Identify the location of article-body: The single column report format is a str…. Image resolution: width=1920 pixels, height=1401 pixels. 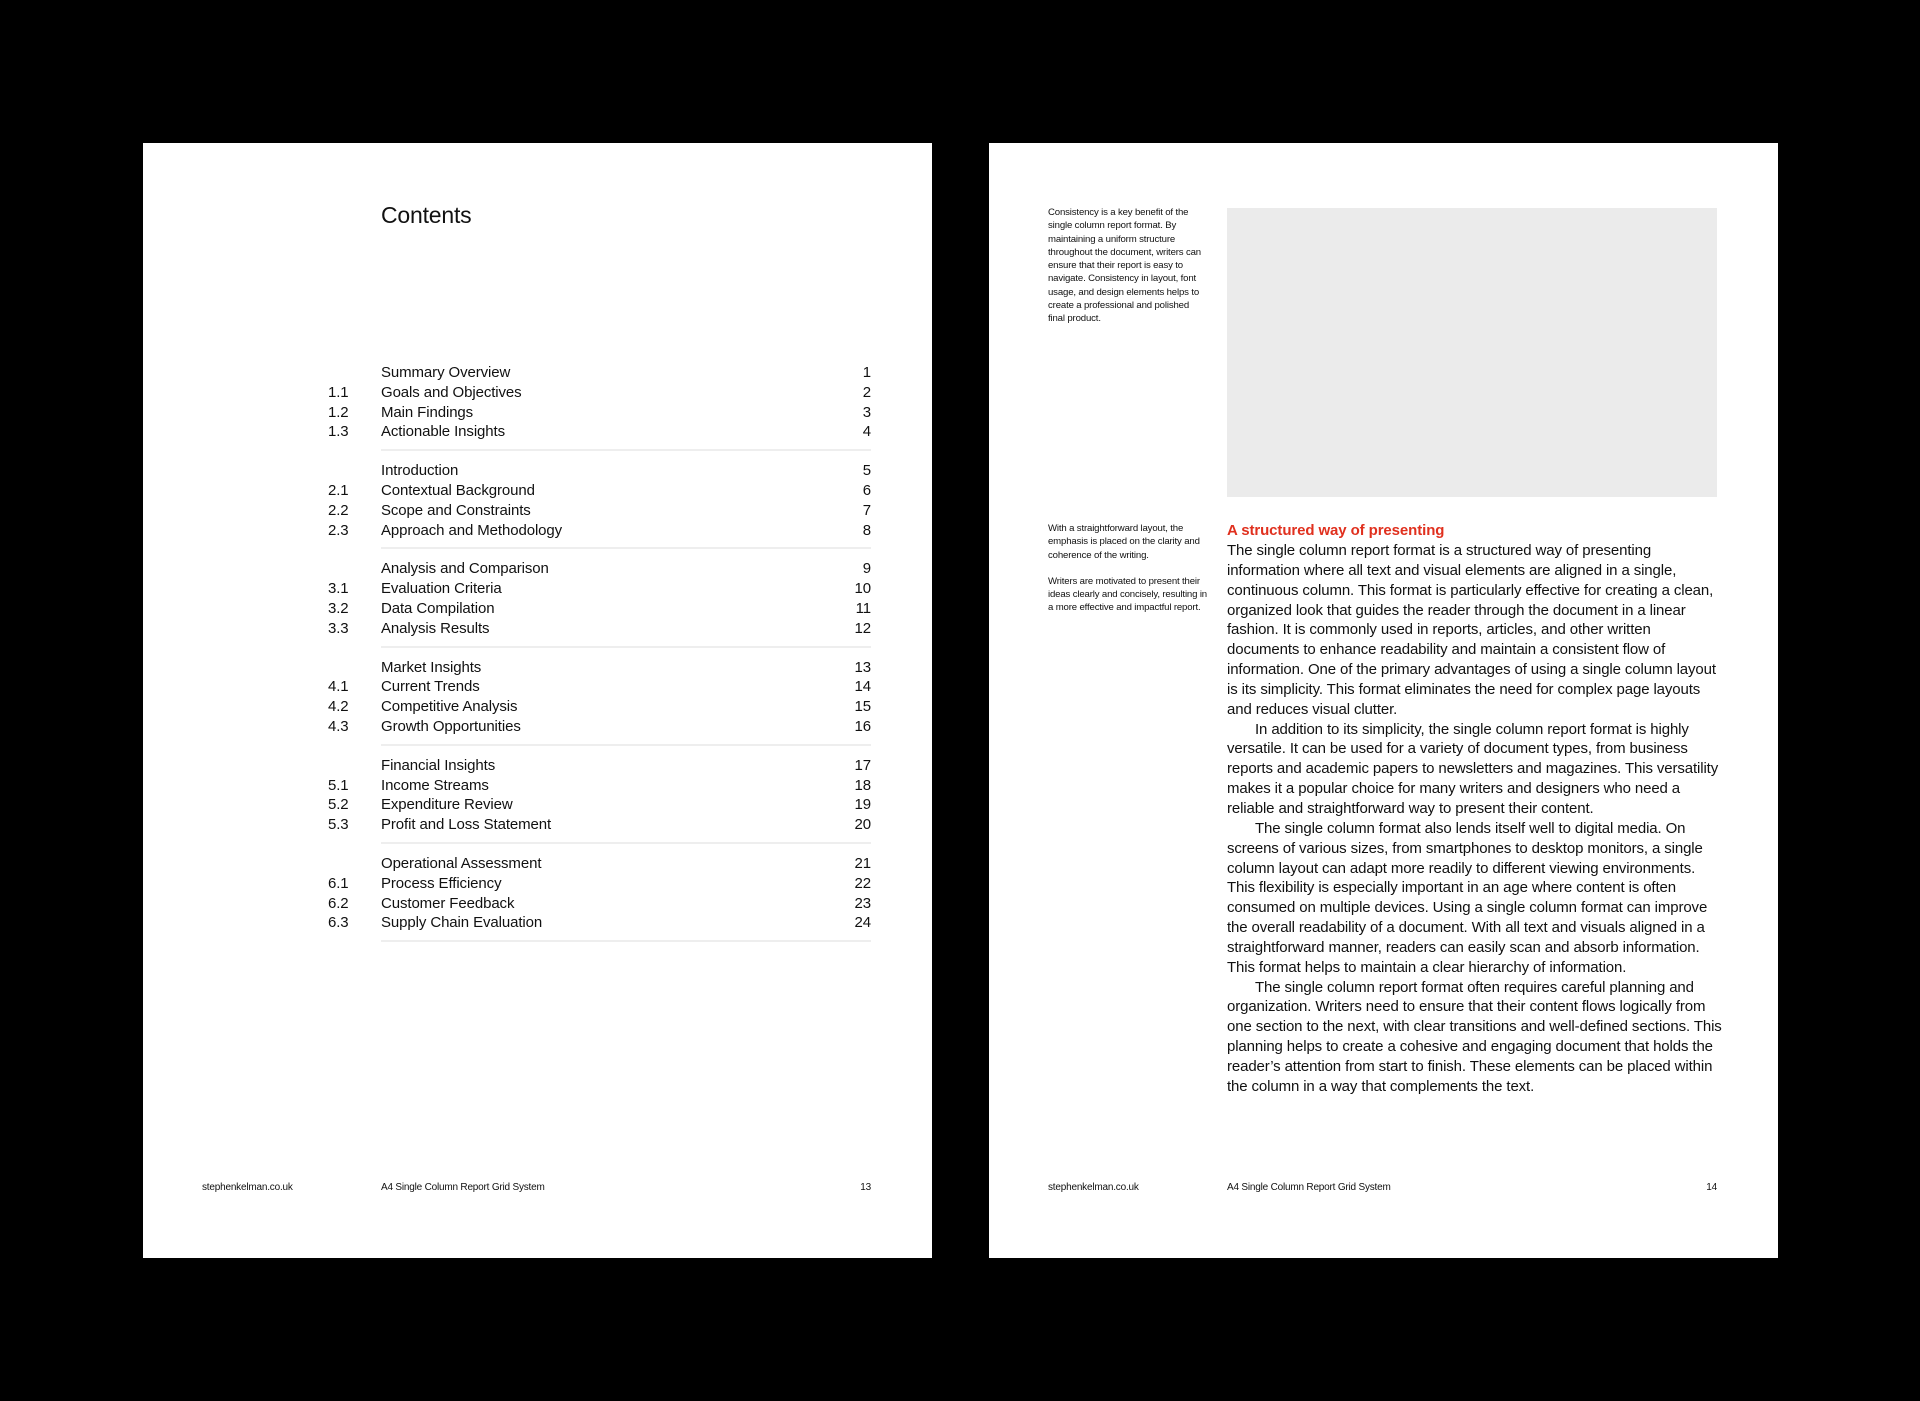
(1475, 819).